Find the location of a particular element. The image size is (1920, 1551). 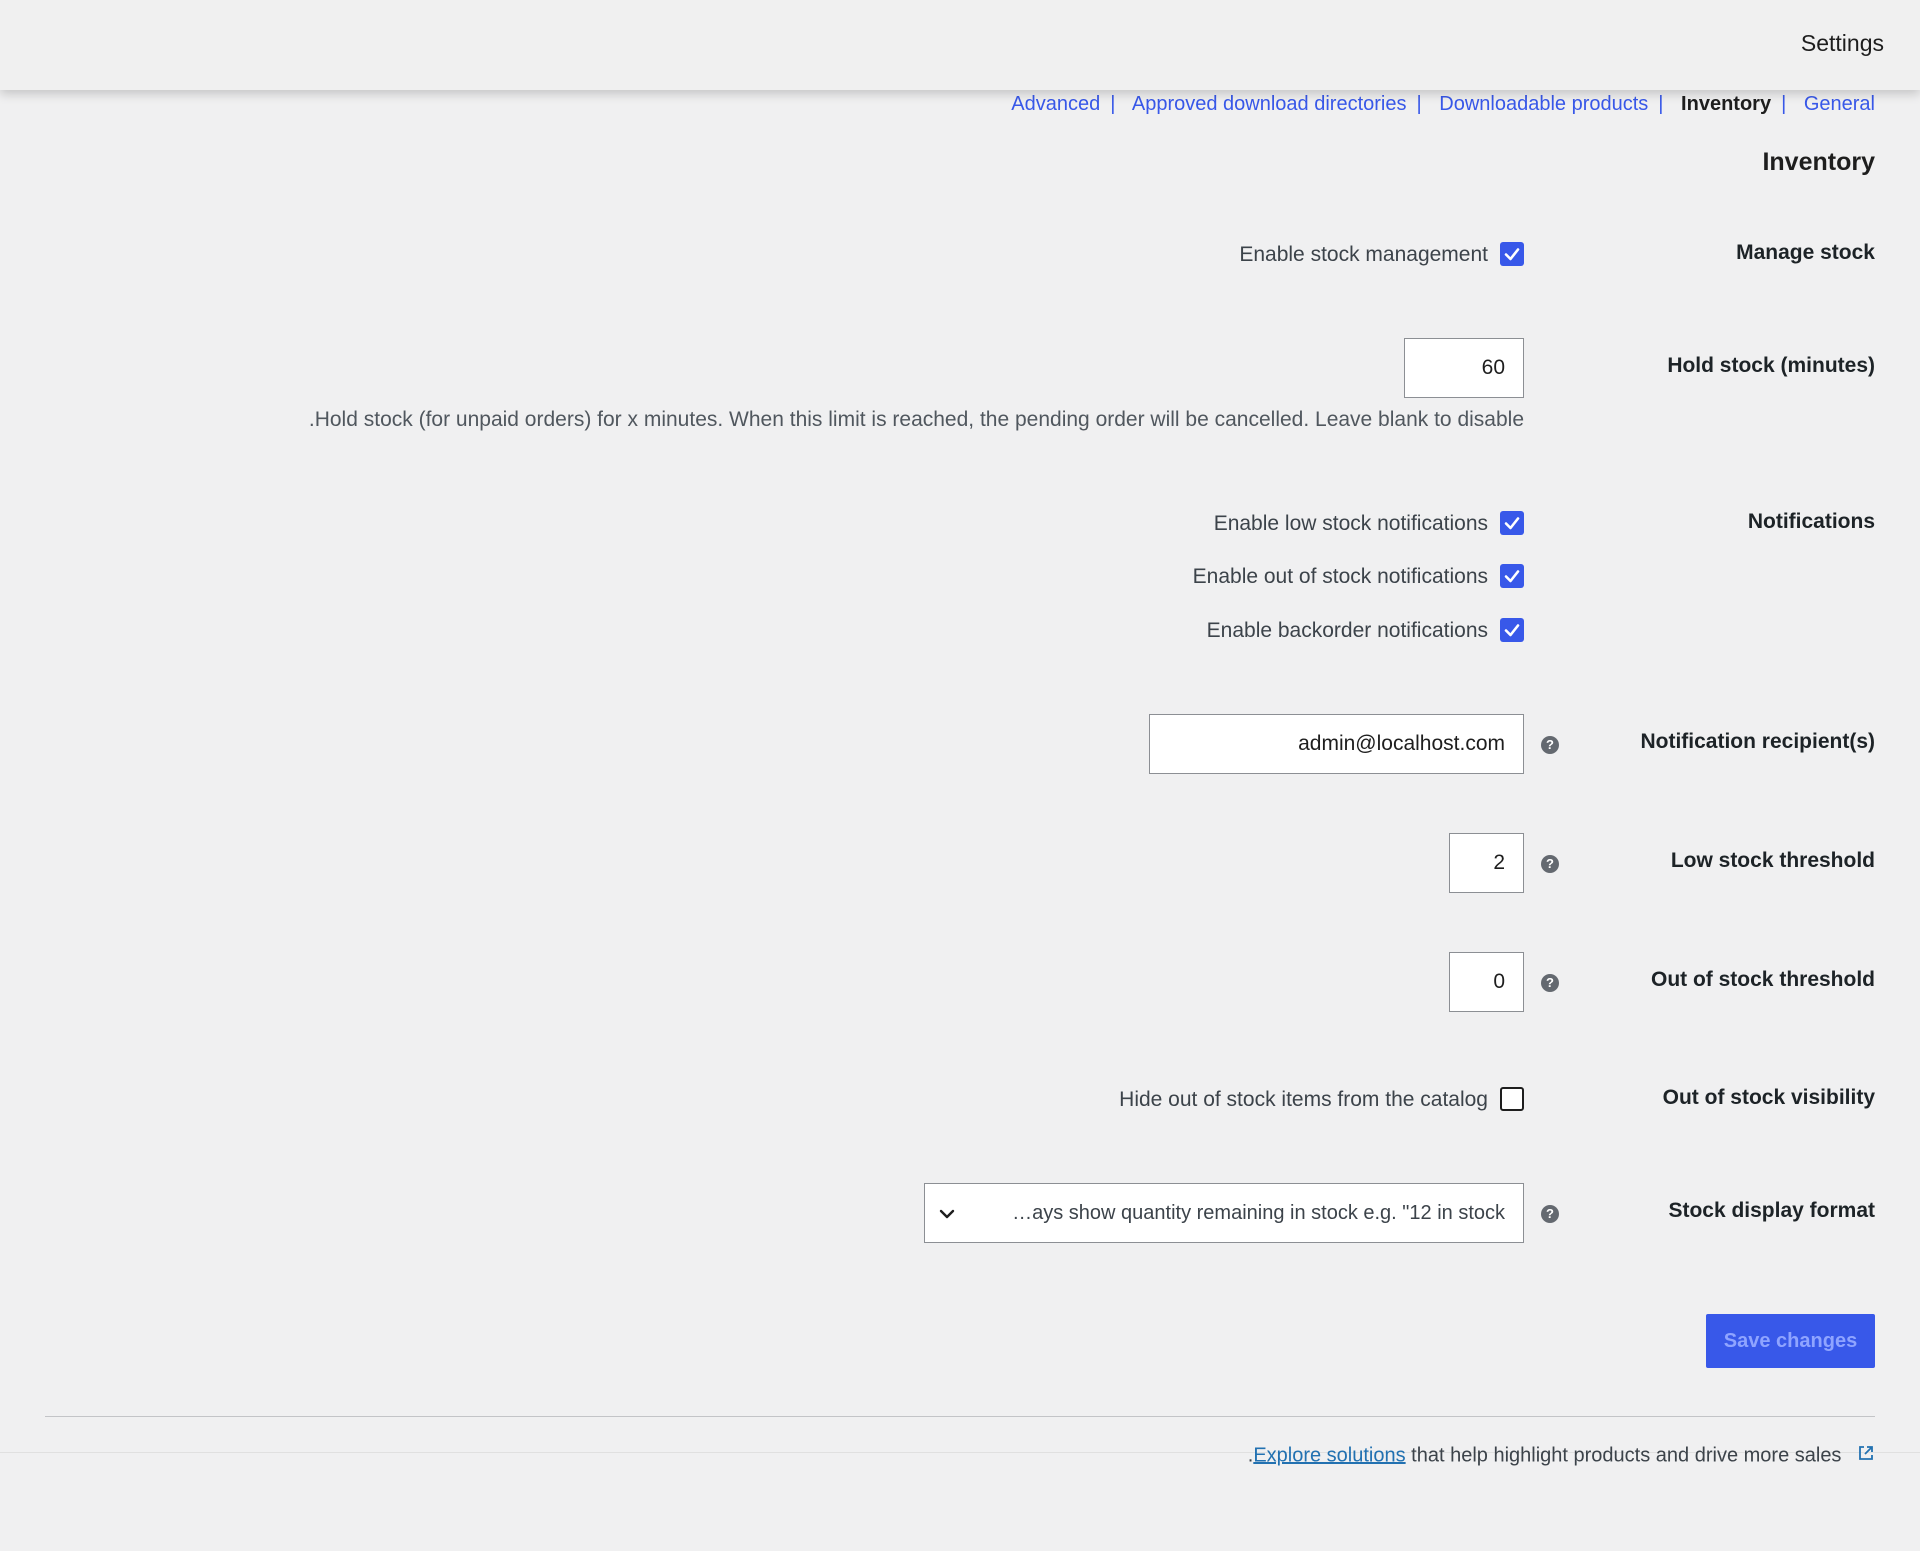

subnav-item-advanced: Advanced is located at coordinates (1055, 104).